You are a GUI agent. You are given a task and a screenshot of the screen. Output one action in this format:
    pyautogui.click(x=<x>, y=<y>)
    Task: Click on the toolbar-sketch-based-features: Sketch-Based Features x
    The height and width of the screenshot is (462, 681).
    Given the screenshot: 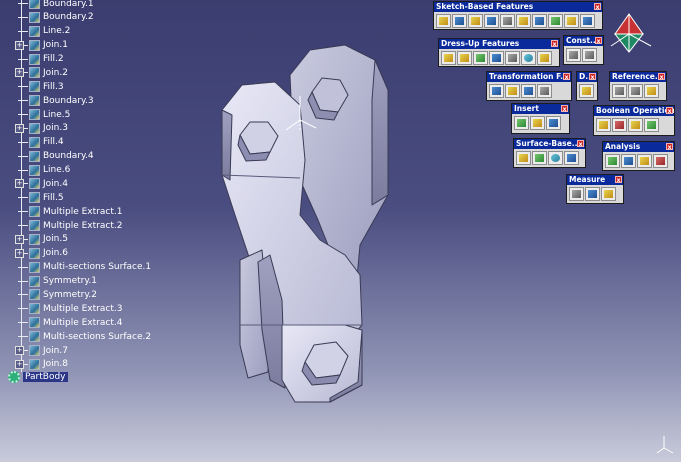 What is the action you would take?
    pyautogui.click(x=518, y=15)
    